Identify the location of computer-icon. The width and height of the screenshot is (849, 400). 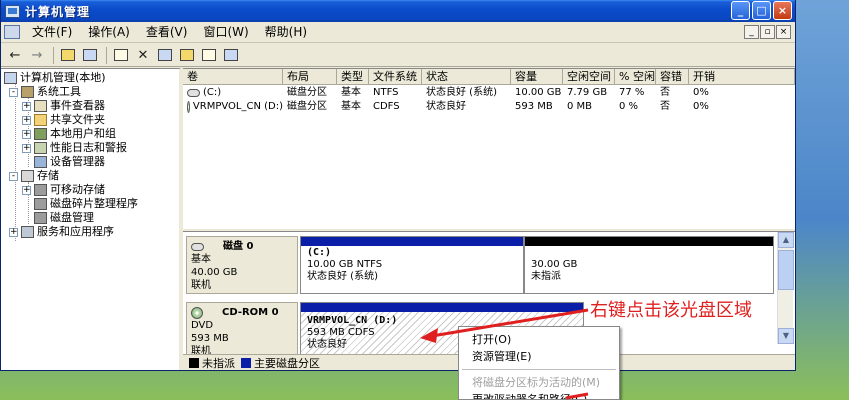
(10, 78).